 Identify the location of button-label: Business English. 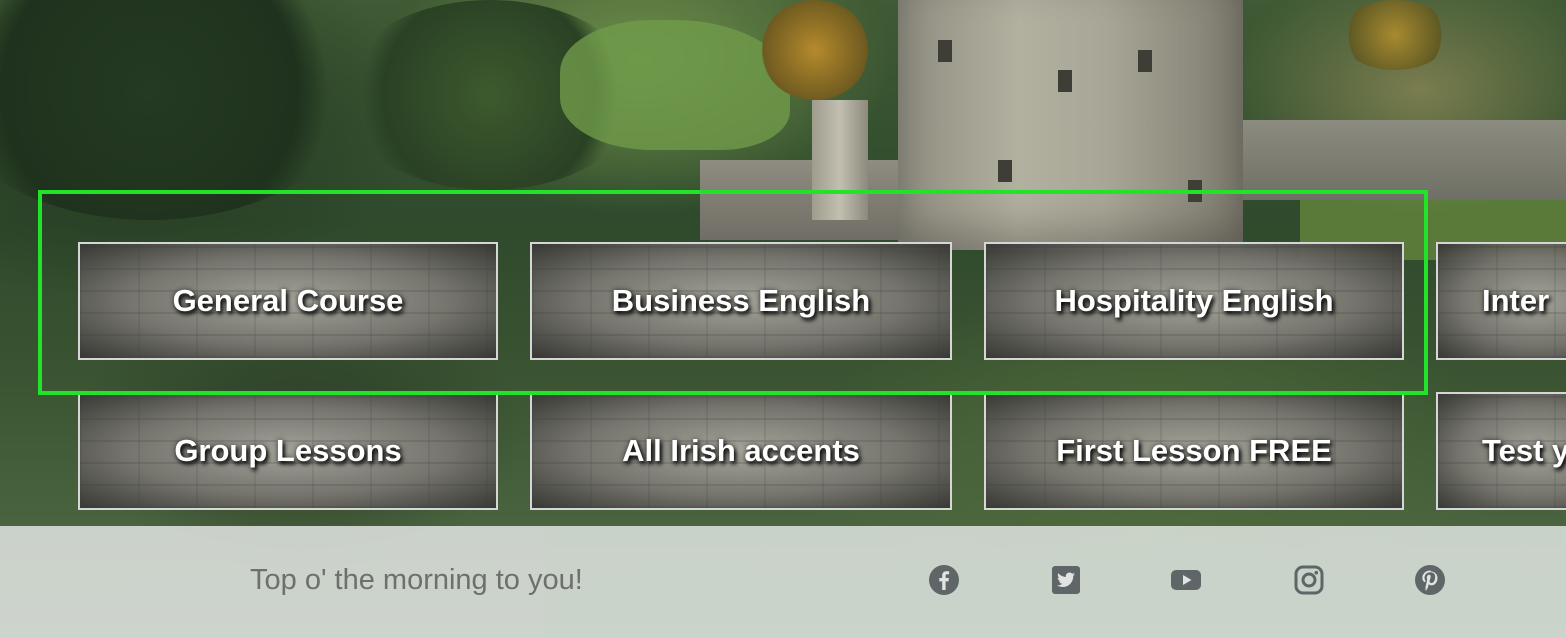
(741, 300).